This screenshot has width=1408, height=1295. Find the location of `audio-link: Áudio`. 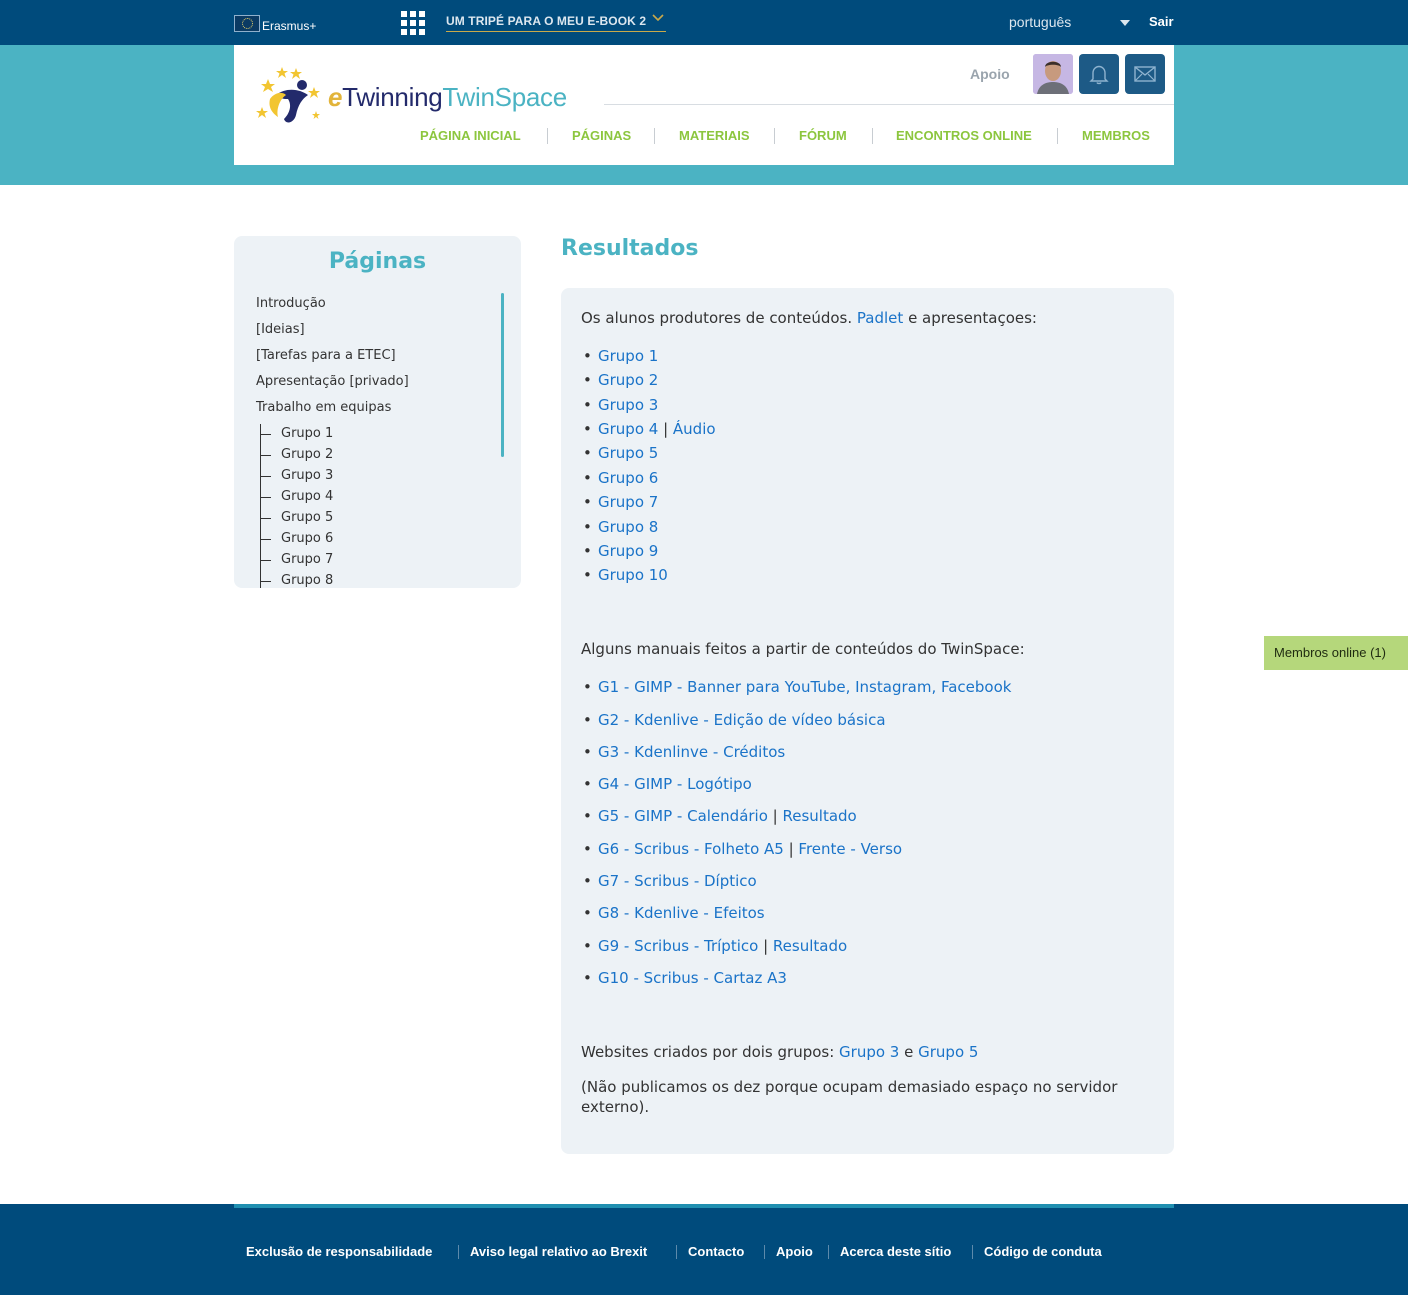

audio-link: Áudio is located at coordinates (694, 429).